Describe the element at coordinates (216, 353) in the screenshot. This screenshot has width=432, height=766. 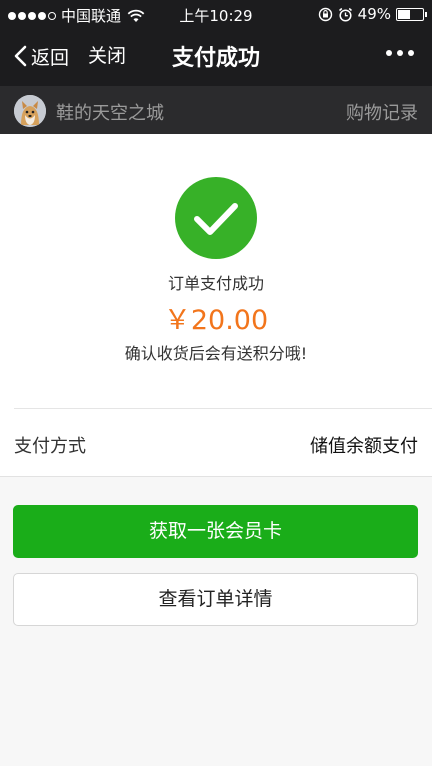
I see `points-note: 确认收货后会有送积分哦!` at that location.